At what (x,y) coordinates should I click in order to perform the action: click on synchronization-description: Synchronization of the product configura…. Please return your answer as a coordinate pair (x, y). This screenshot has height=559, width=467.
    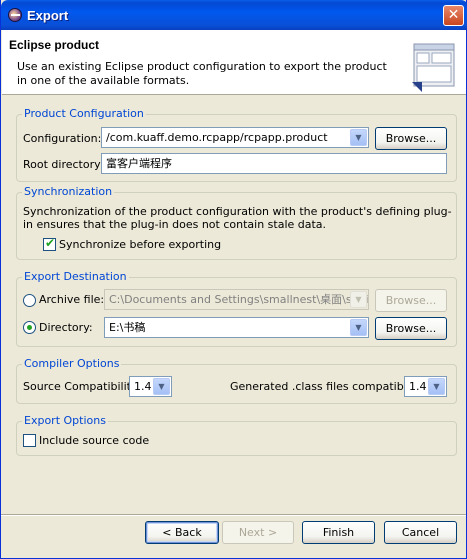
    Looking at the image, I should click on (237, 218).